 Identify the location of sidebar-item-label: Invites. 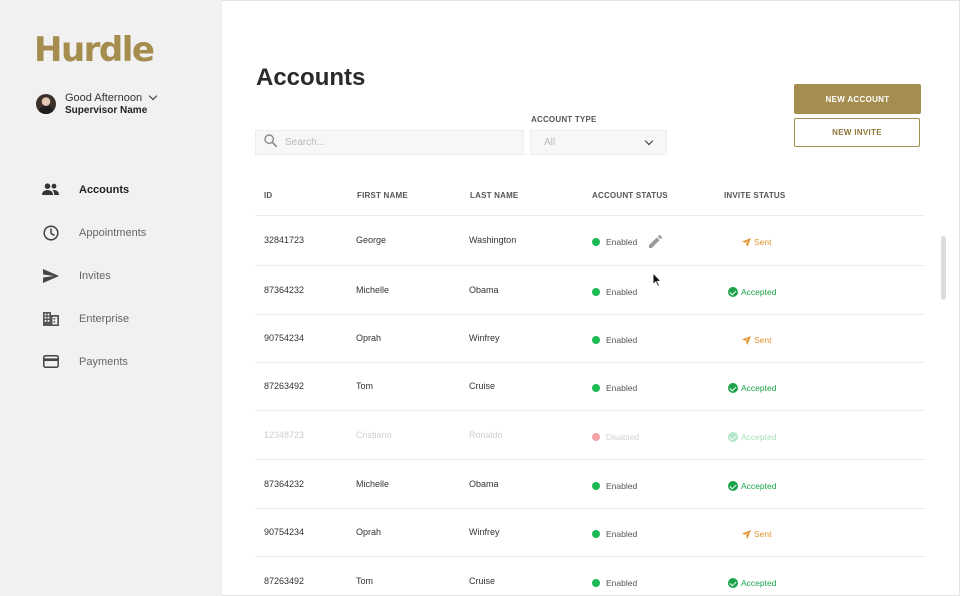
(95, 275).